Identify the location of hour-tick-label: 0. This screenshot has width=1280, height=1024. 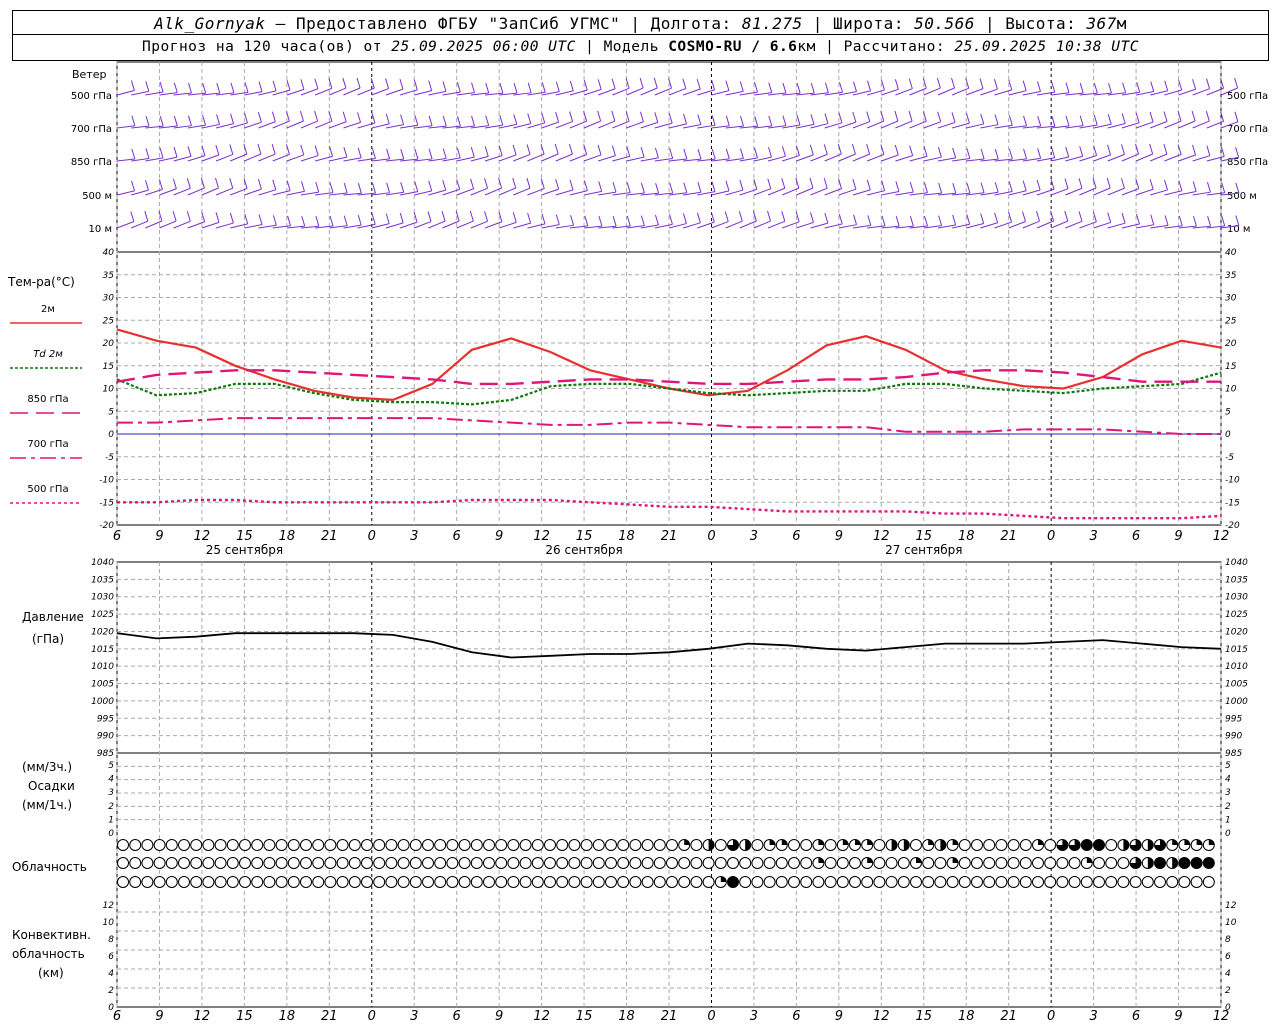
(1051, 536).